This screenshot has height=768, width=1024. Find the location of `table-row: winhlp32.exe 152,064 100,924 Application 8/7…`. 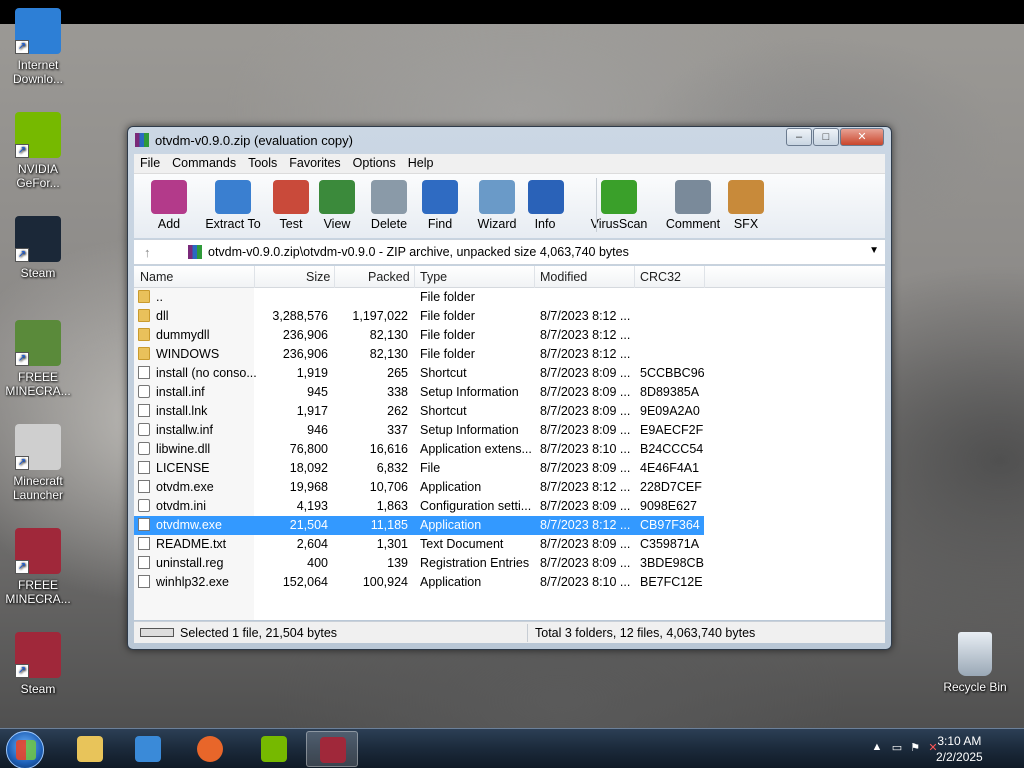

table-row: winhlp32.exe 152,064 100,924 Application 8/7… is located at coordinates (419, 582).